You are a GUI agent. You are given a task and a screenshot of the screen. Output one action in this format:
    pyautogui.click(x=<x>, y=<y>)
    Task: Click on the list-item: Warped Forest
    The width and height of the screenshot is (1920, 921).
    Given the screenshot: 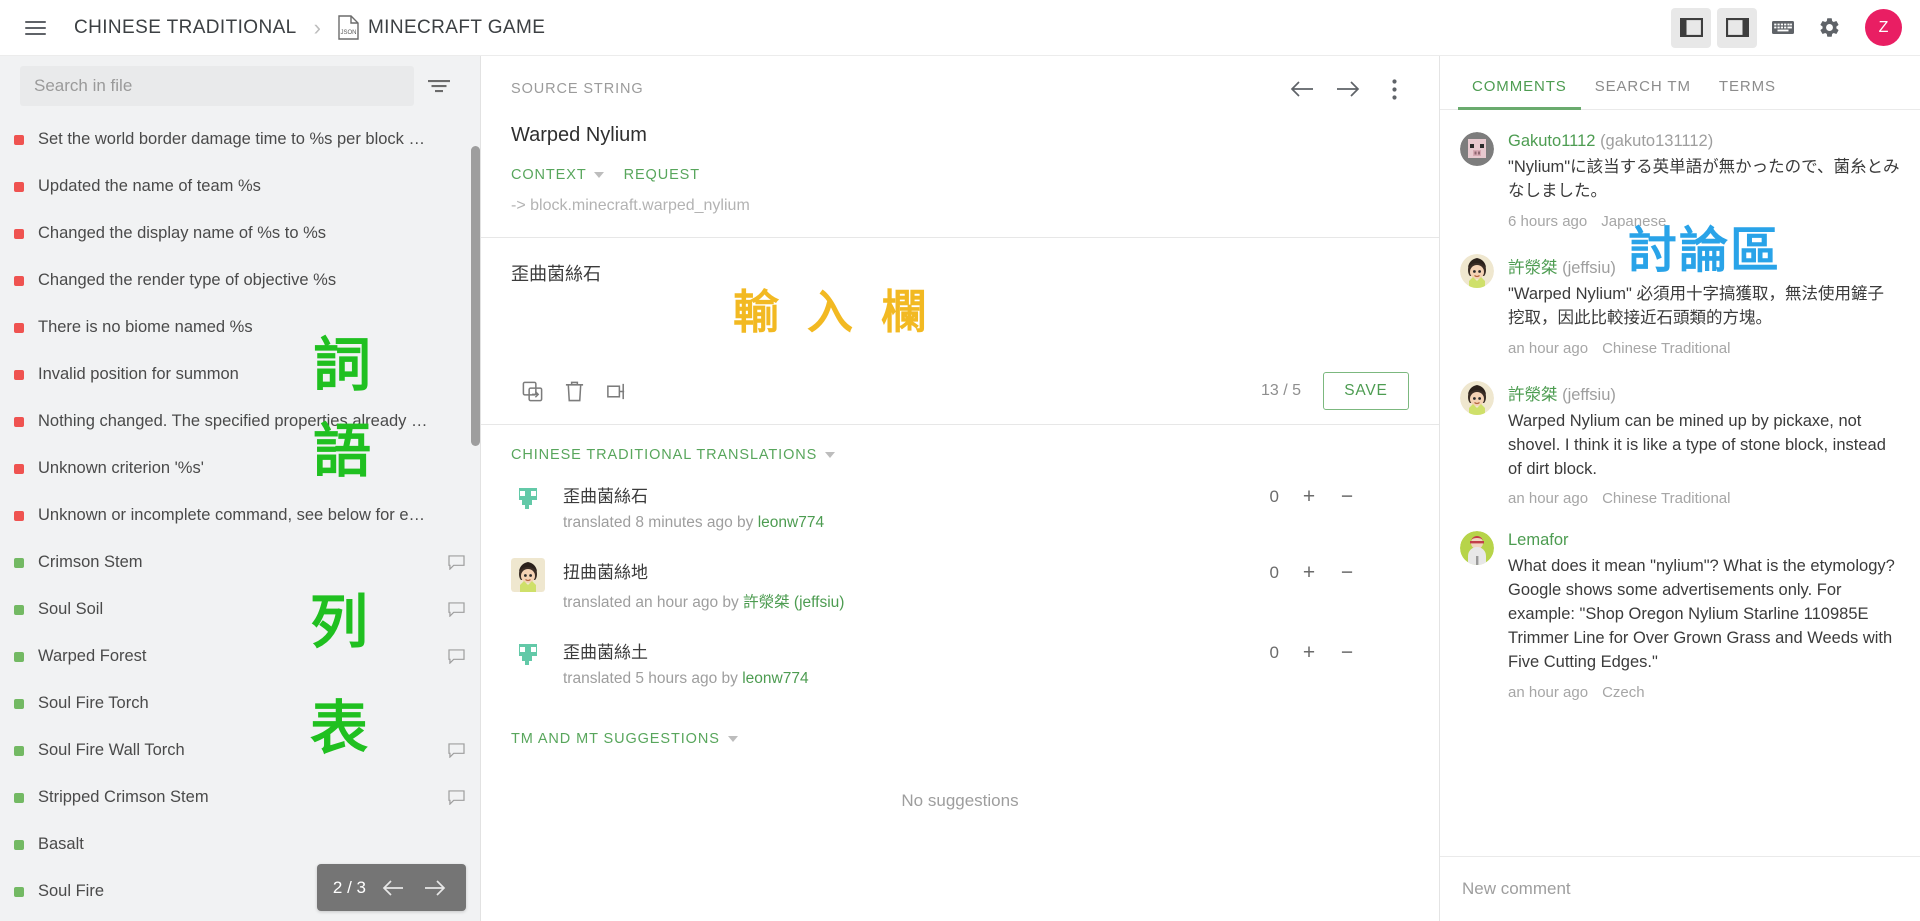 What is the action you would take?
    pyautogui.click(x=240, y=656)
    